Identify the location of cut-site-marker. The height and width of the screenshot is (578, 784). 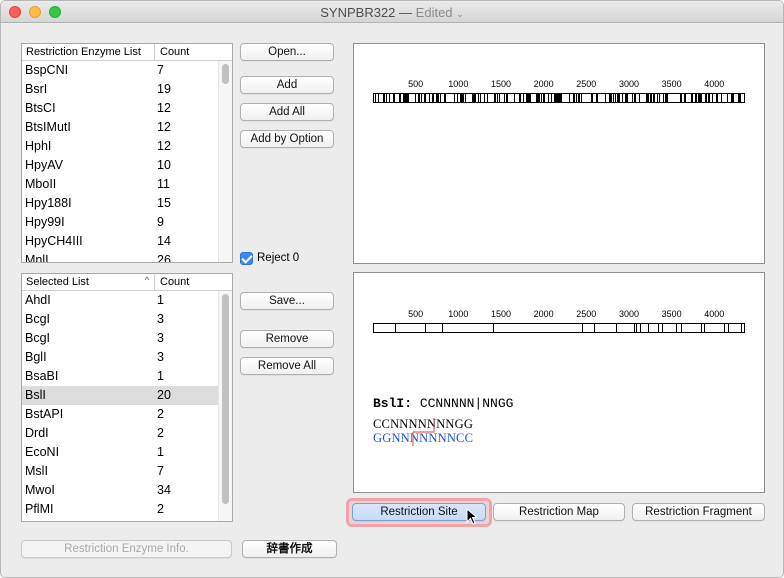
(423, 432).